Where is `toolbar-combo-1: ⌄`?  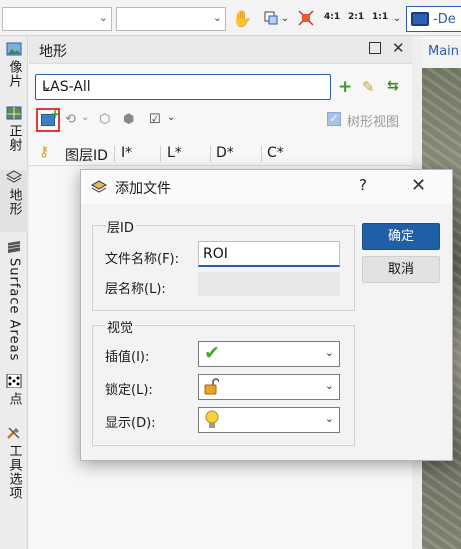
toolbar-combo-1: ⌄ is located at coordinates (57, 19).